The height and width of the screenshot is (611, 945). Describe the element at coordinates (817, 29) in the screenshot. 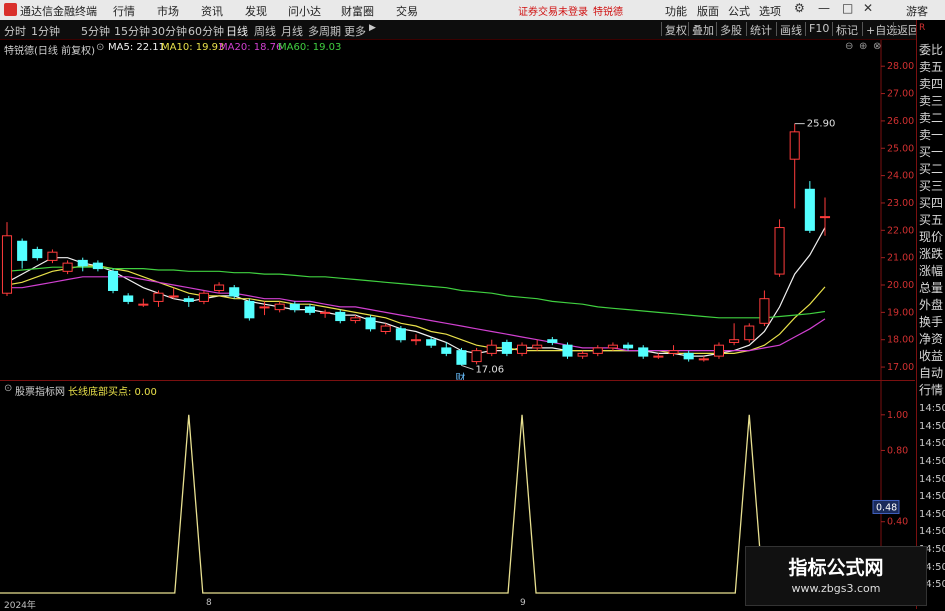

I see `f10-button: F10` at that location.